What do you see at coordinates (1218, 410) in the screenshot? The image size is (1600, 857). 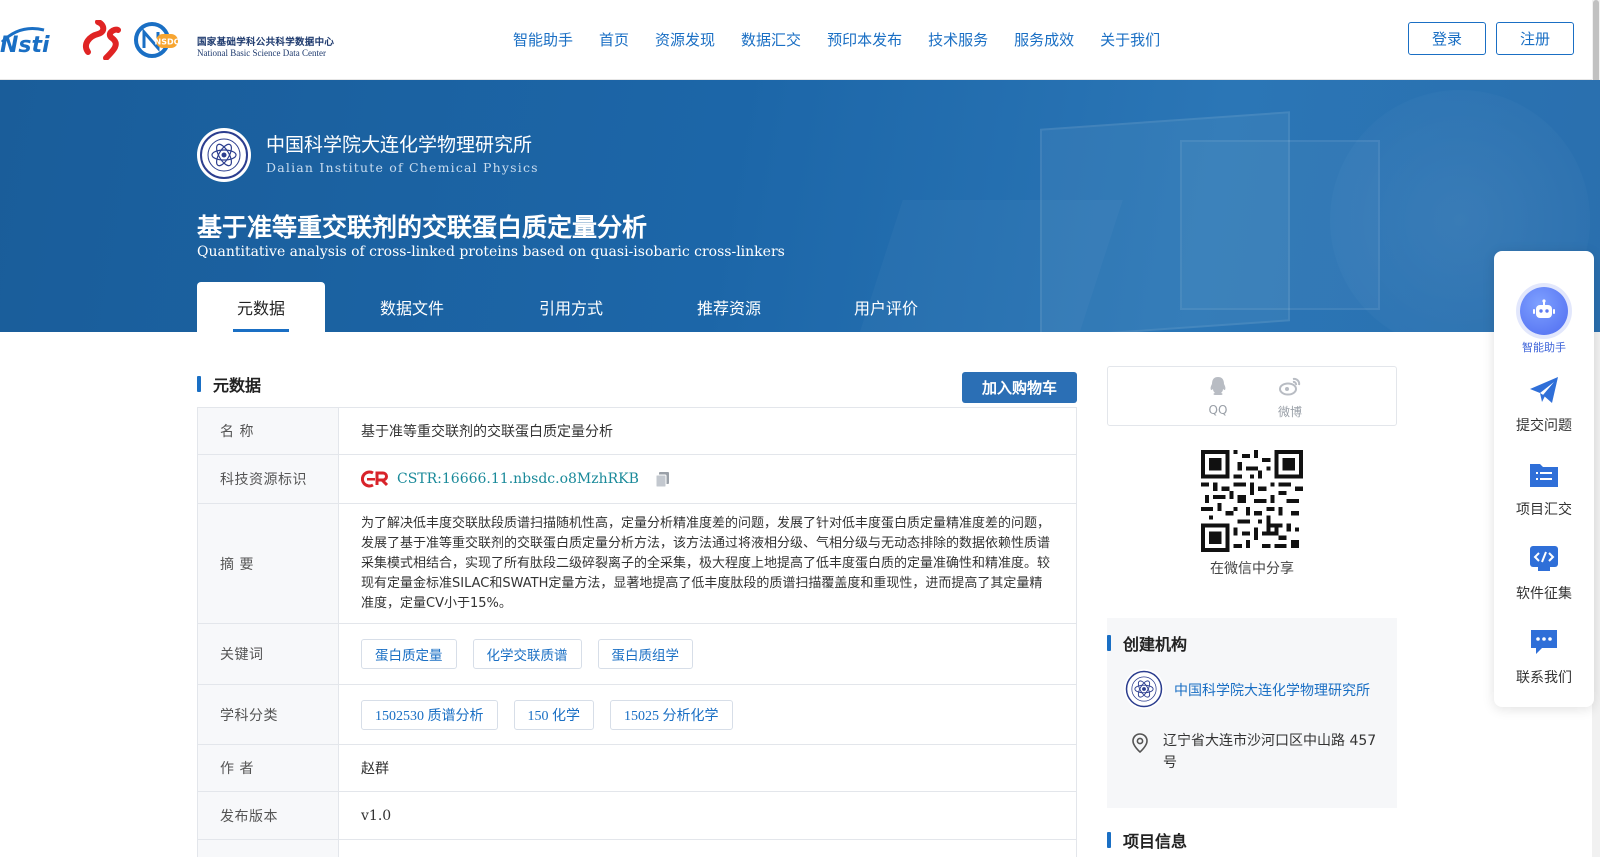 I see `share-qq-label: QQ` at bounding box center [1218, 410].